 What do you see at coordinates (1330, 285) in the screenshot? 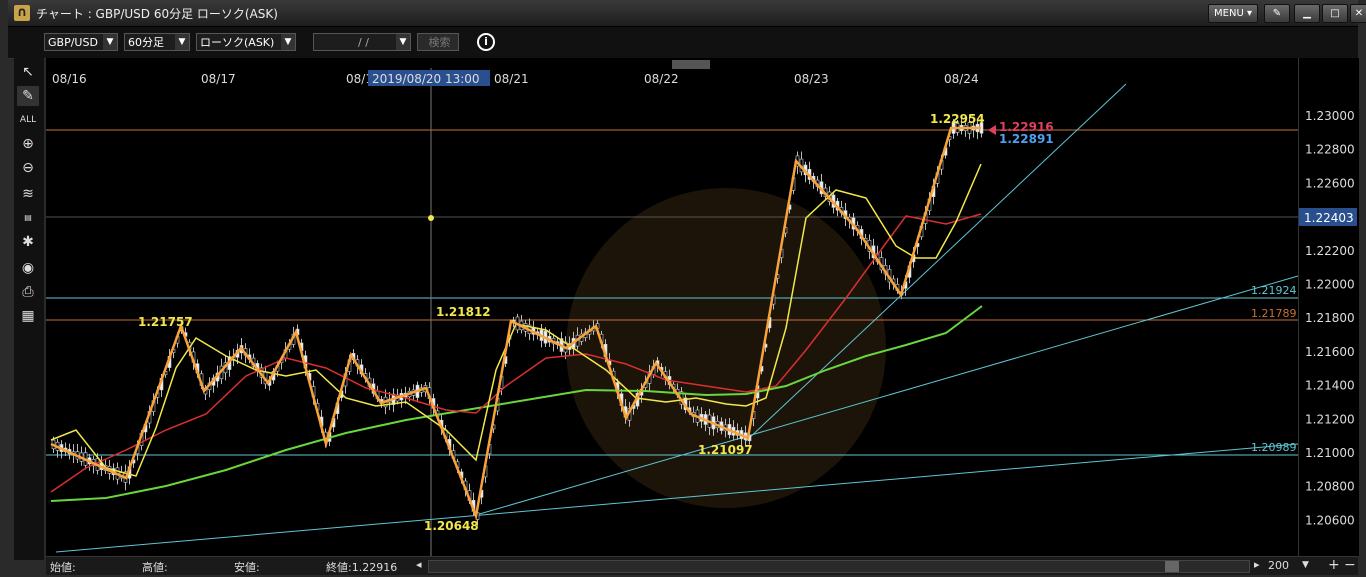
I see `price-tick-label: 1.22000` at bounding box center [1330, 285].